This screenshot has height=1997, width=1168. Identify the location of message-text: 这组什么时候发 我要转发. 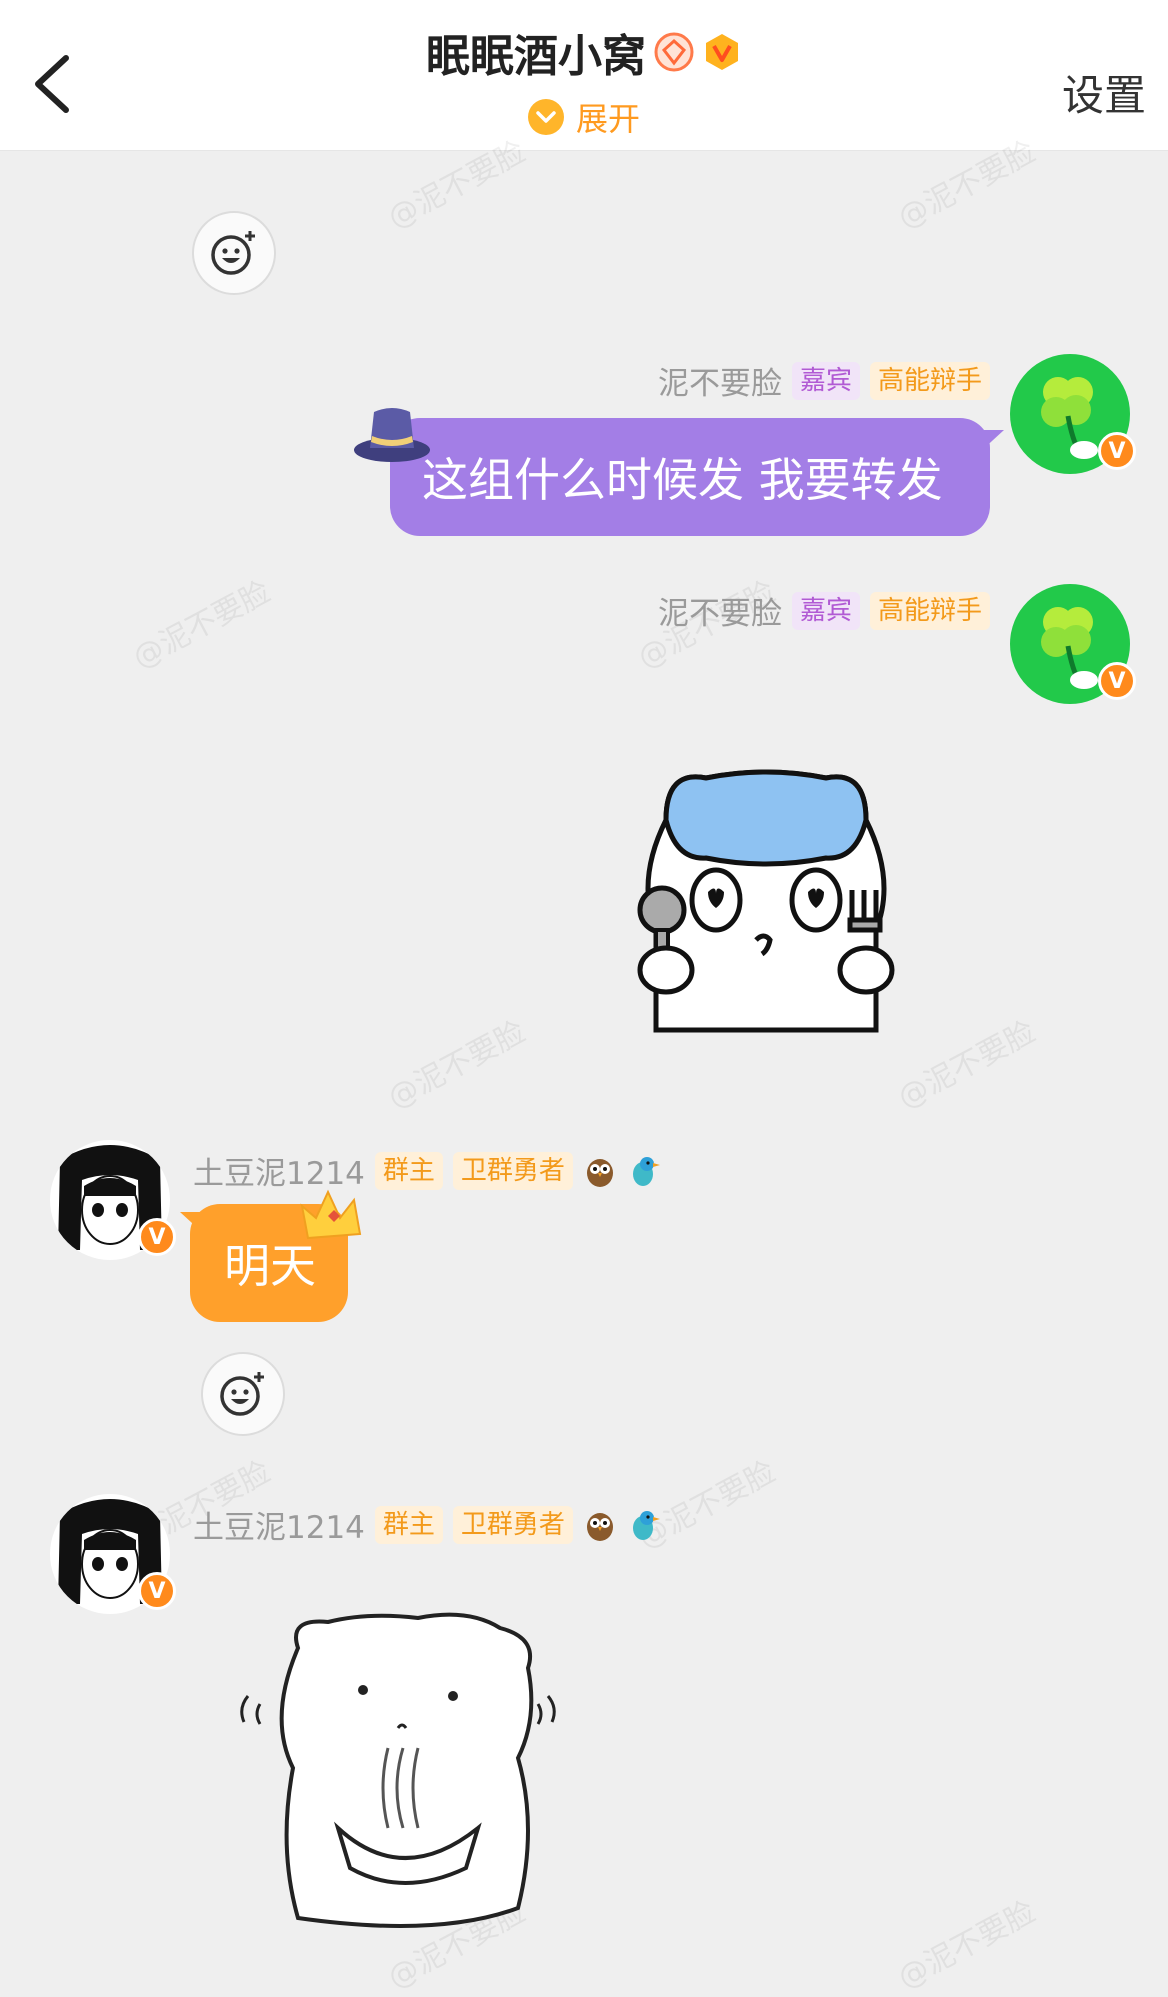
(682, 480).